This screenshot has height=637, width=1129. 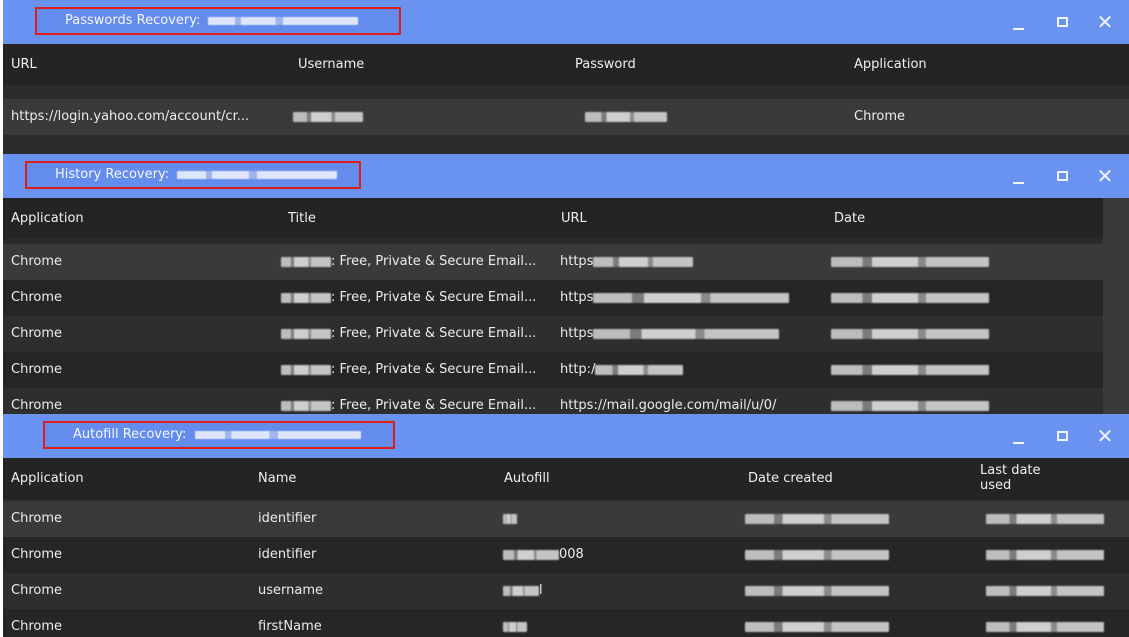 I want to click on autofill-title: Autofill Recovery:, so click(x=130, y=434).